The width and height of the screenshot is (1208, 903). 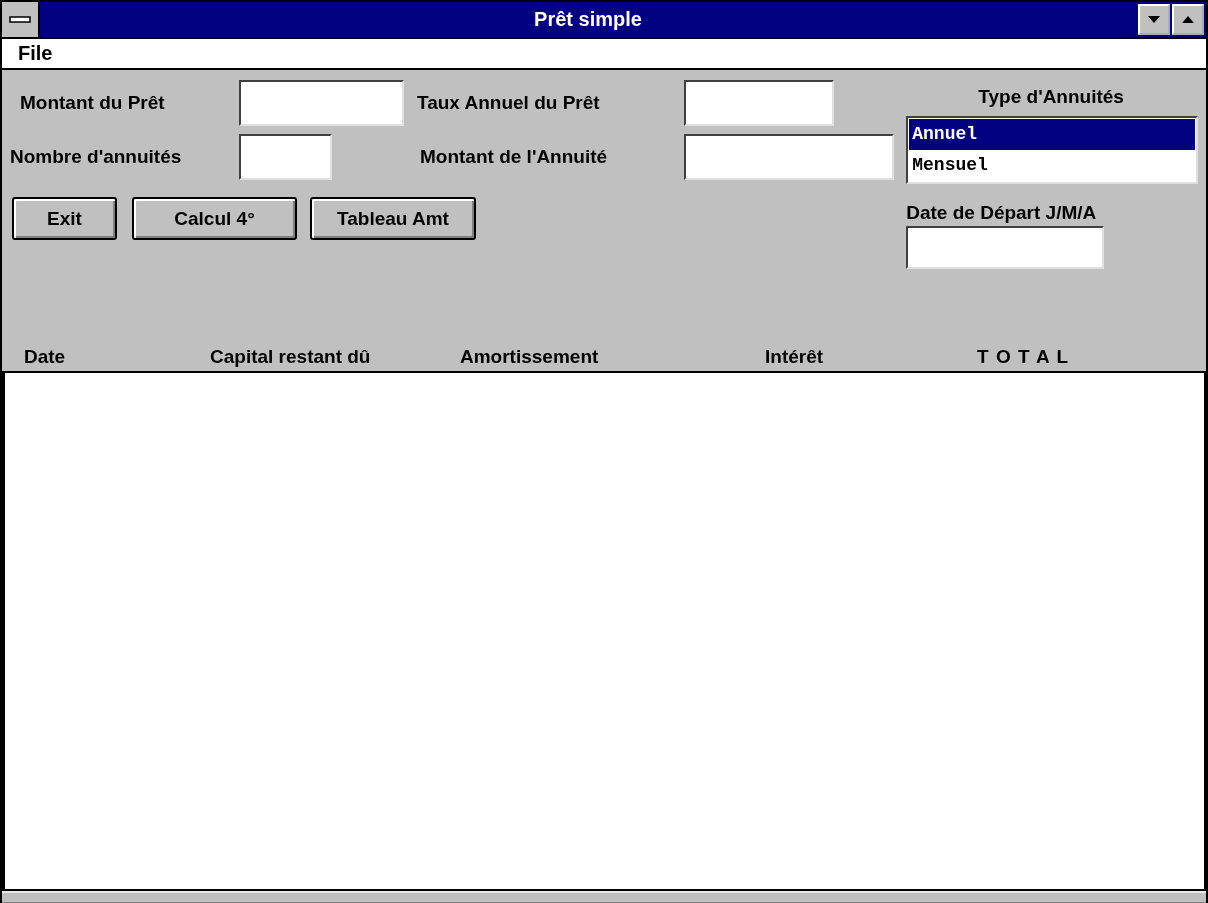 I want to click on action-button: Calcul 4°, so click(x=214, y=219).